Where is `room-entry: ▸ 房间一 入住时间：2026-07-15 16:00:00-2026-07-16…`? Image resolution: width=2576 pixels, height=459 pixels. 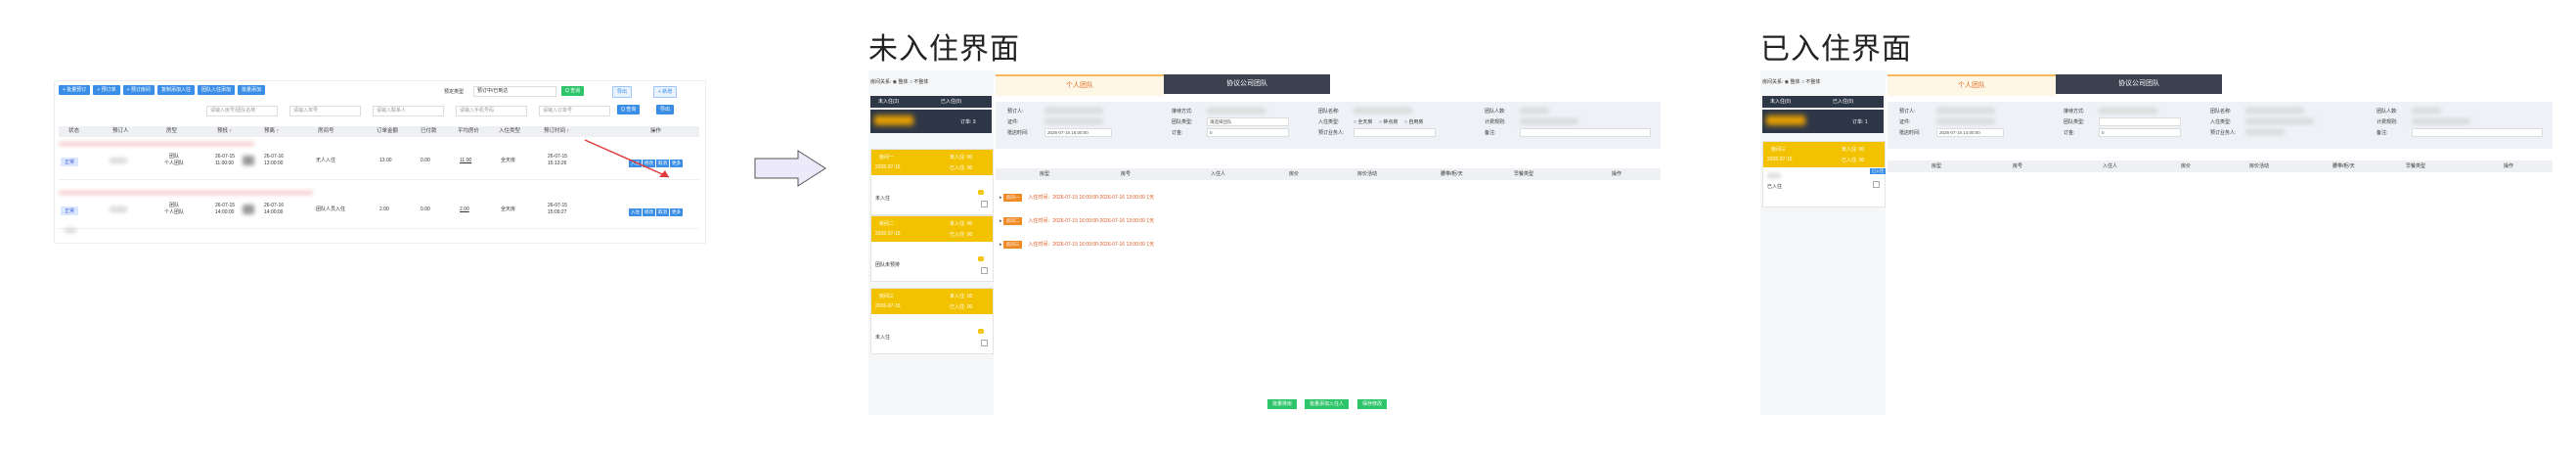 room-entry: ▸ 房间一 入住时间：2026-07-15 16:00:00-2026-07-16… is located at coordinates (1076, 198).